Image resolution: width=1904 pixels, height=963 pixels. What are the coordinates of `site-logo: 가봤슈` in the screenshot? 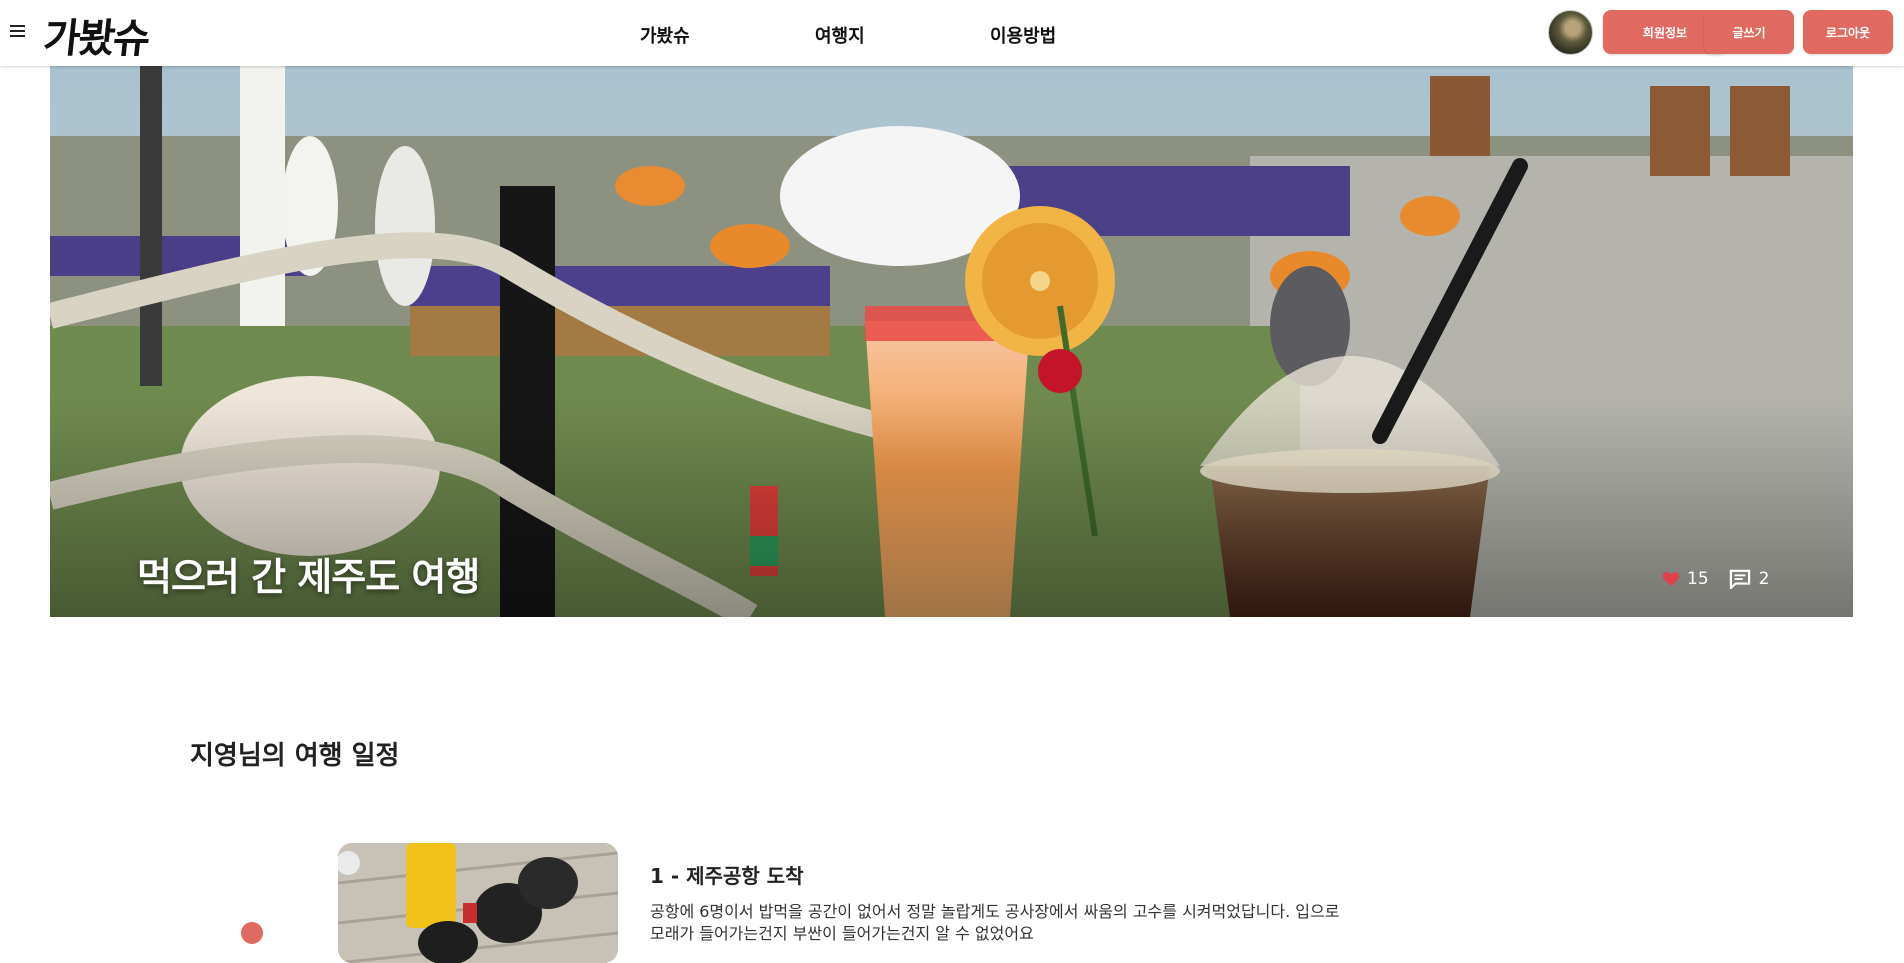 It's located at (96, 35).